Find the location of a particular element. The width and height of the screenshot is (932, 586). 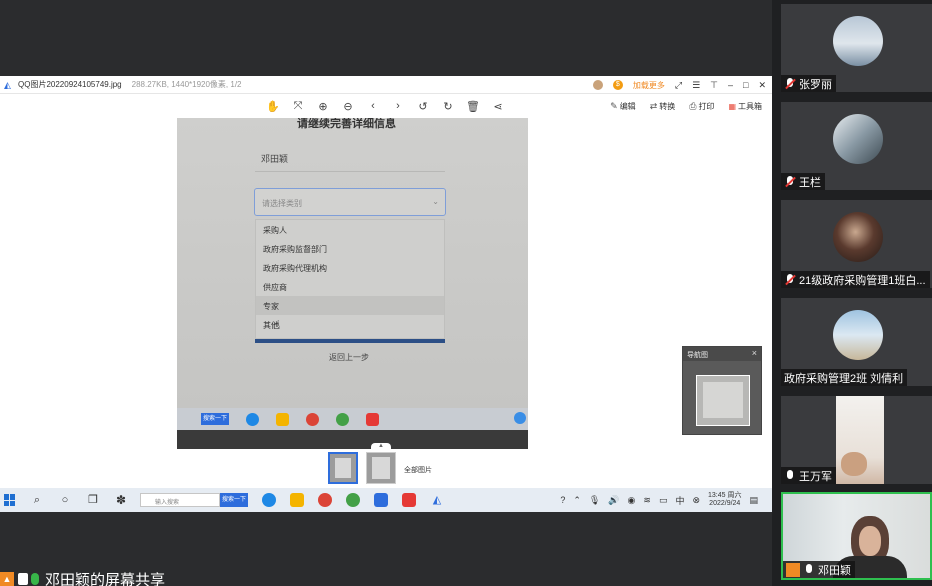

rotate-right-icon: ↻ is located at coordinates (448, 106).